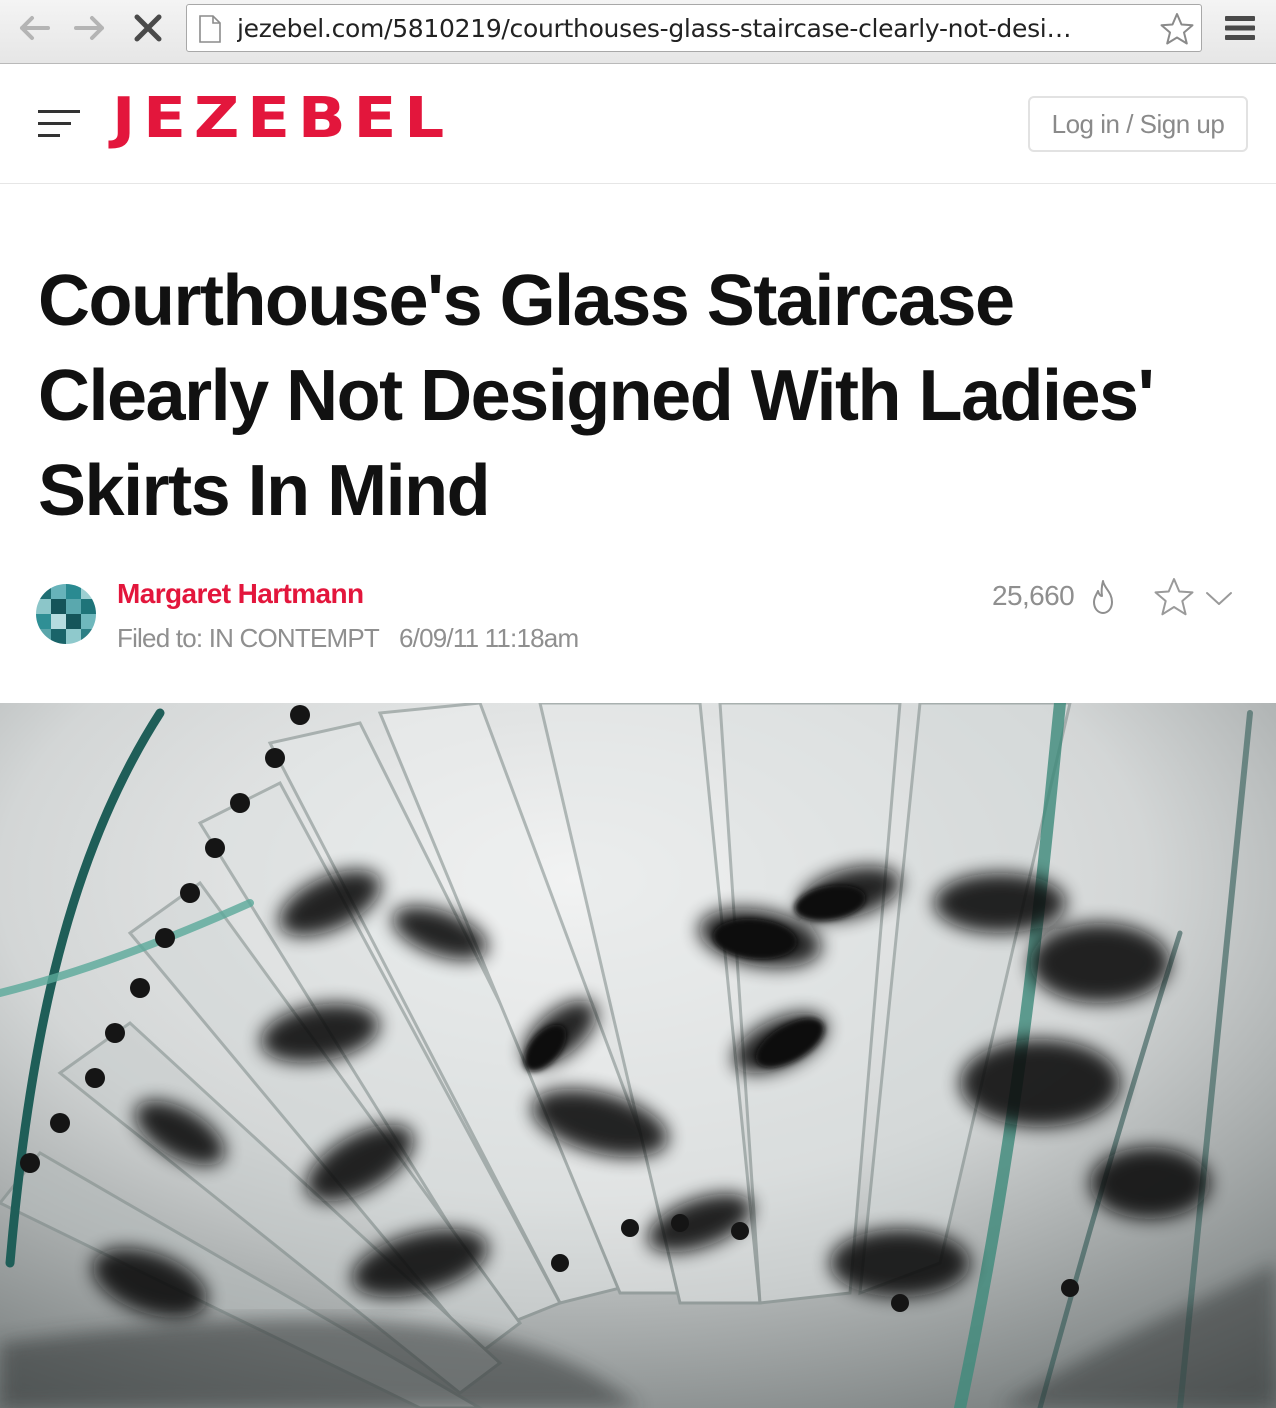 The height and width of the screenshot is (1408, 1276). Describe the element at coordinates (210, 29) in the screenshot. I see `page-icon` at that location.